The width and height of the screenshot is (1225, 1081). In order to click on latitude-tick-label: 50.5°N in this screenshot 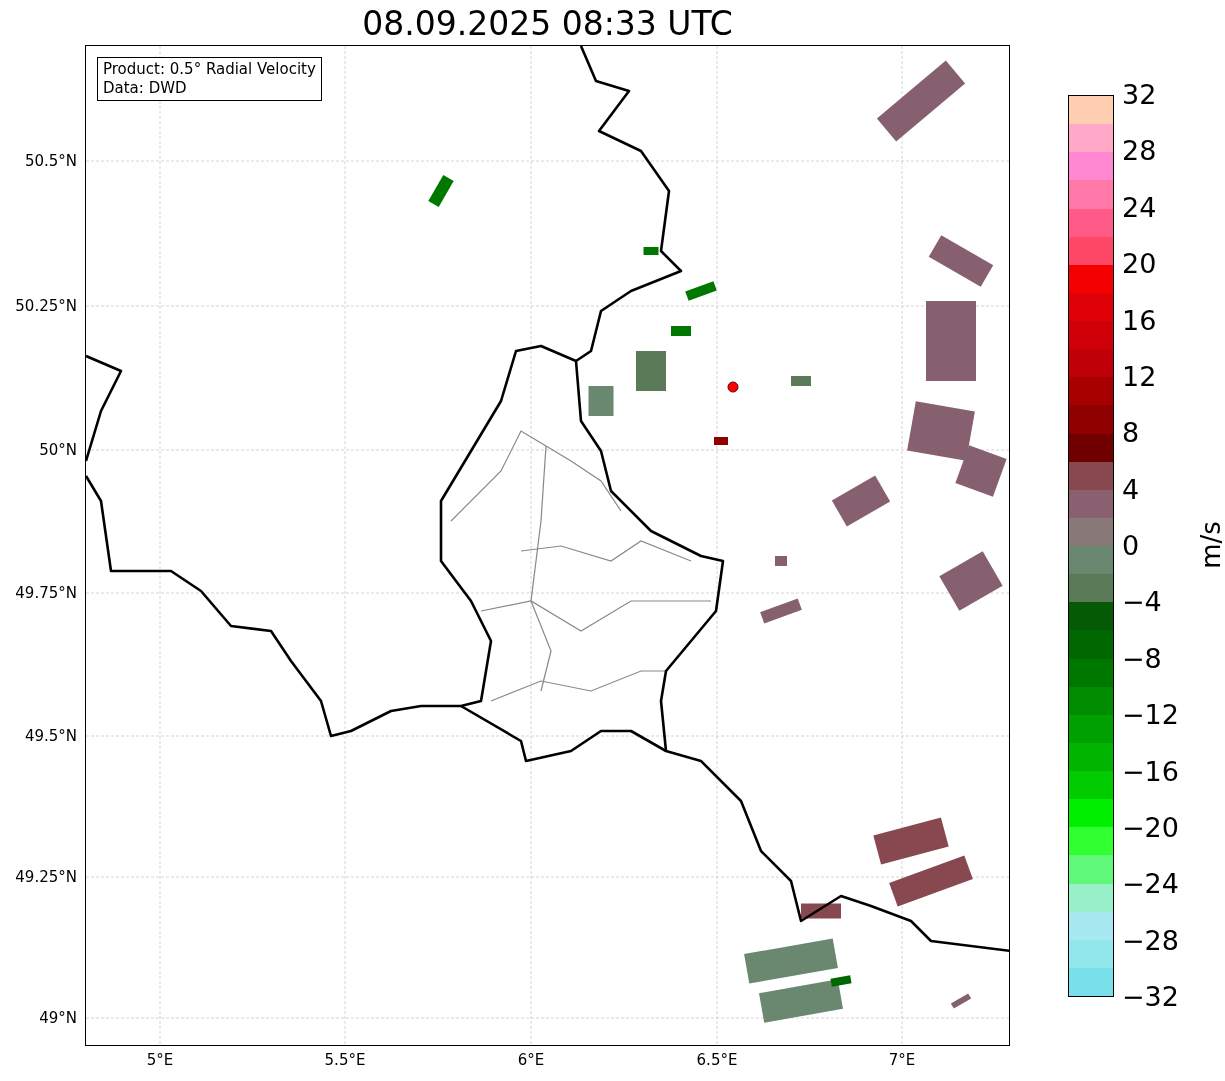, I will do `click(50, 161)`.